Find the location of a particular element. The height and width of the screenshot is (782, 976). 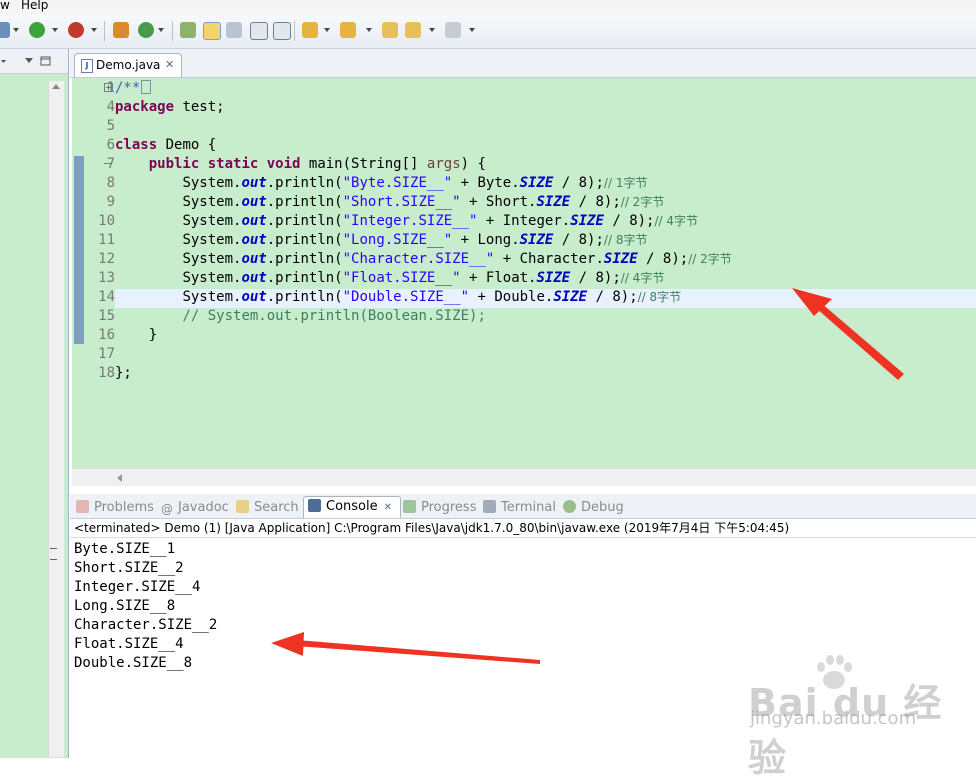

line-number: 4 is located at coordinates (110, 107).